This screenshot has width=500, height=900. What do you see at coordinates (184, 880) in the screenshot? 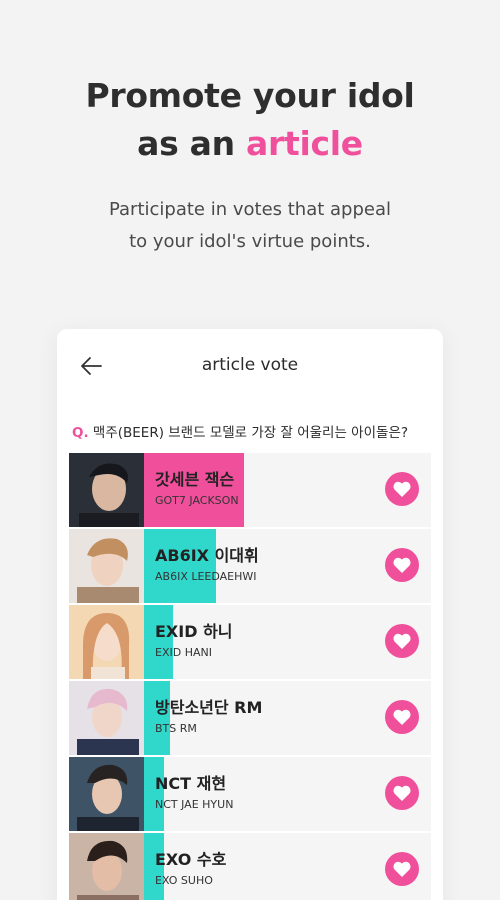
I see `candidate-name-english: EXO SUHO` at bounding box center [184, 880].